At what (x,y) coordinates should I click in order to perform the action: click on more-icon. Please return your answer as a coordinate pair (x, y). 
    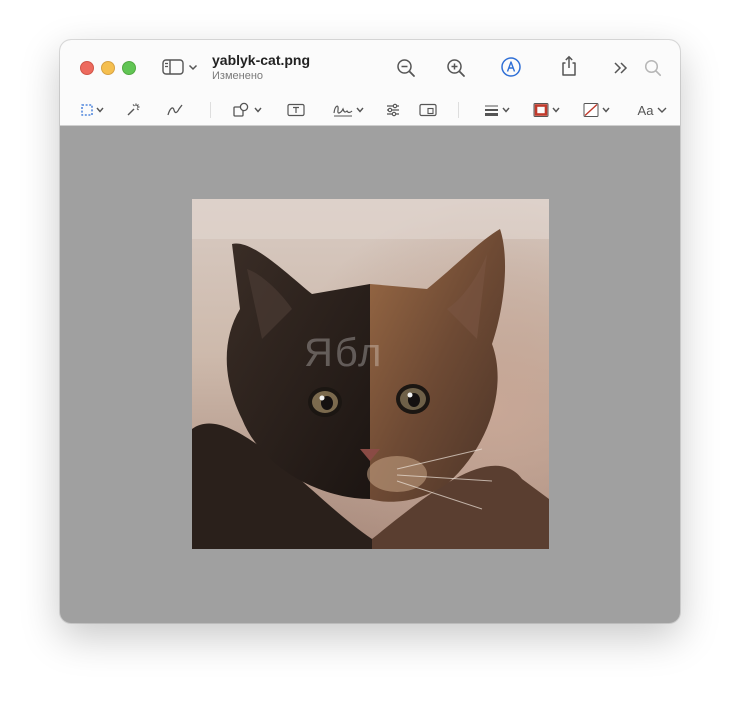
    Looking at the image, I should click on (621, 68).